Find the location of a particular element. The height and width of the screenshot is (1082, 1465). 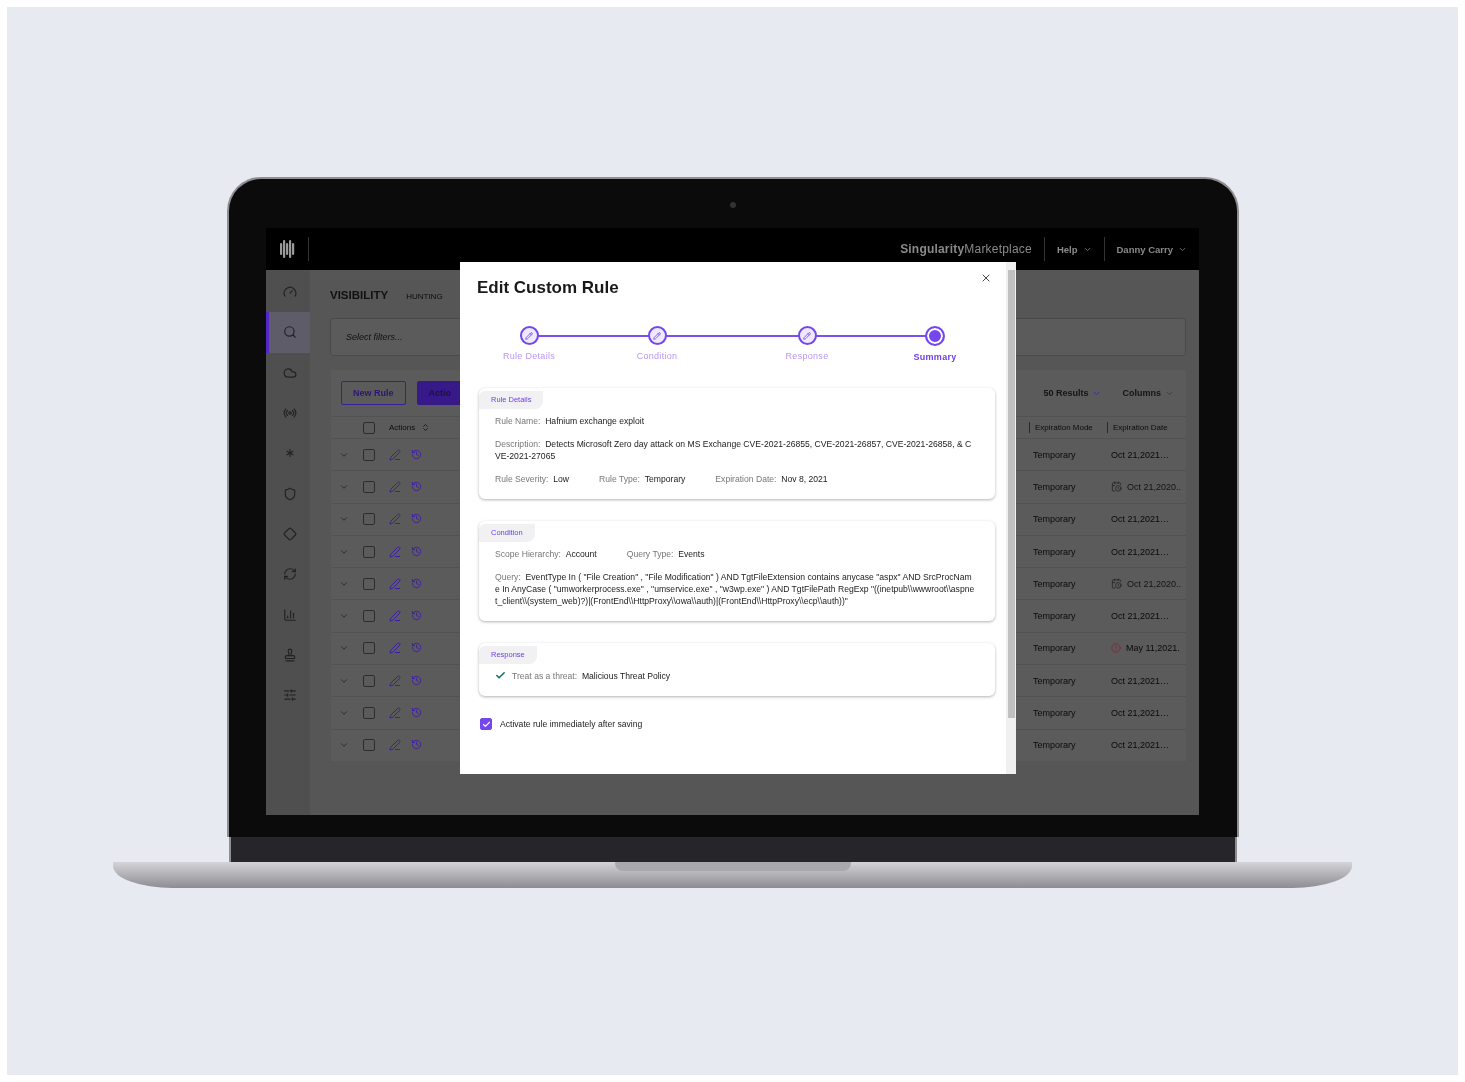

page-tab: HUNTING is located at coordinates (424, 296).